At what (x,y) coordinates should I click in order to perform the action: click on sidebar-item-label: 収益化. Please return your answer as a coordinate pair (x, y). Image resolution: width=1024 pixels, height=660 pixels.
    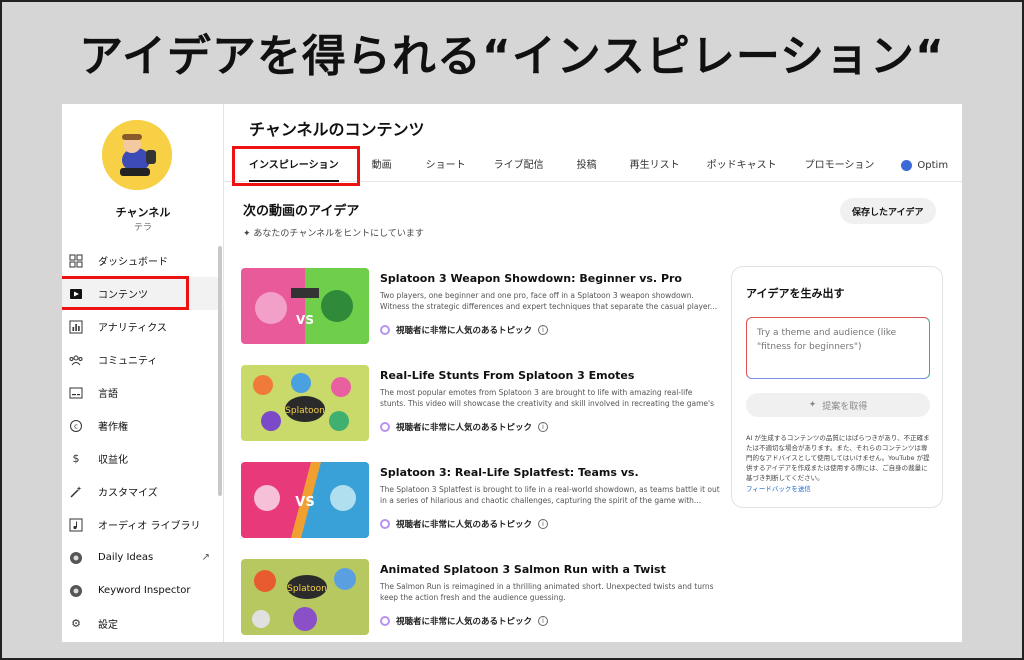
    Looking at the image, I should click on (113, 460).